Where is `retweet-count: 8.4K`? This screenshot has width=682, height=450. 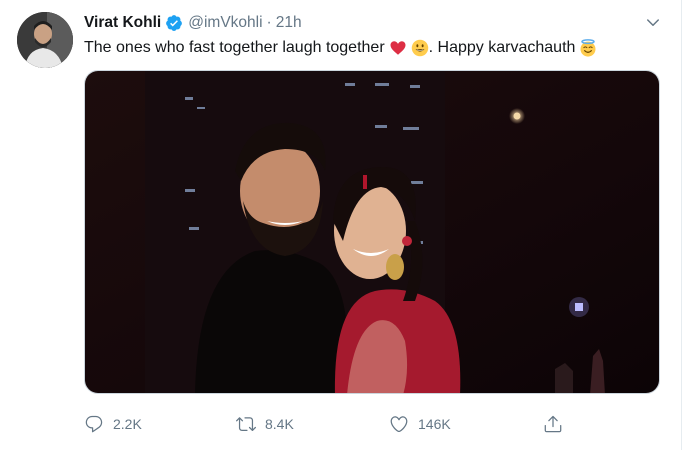
retweet-count: 8.4K is located at coordinates (279, 424).